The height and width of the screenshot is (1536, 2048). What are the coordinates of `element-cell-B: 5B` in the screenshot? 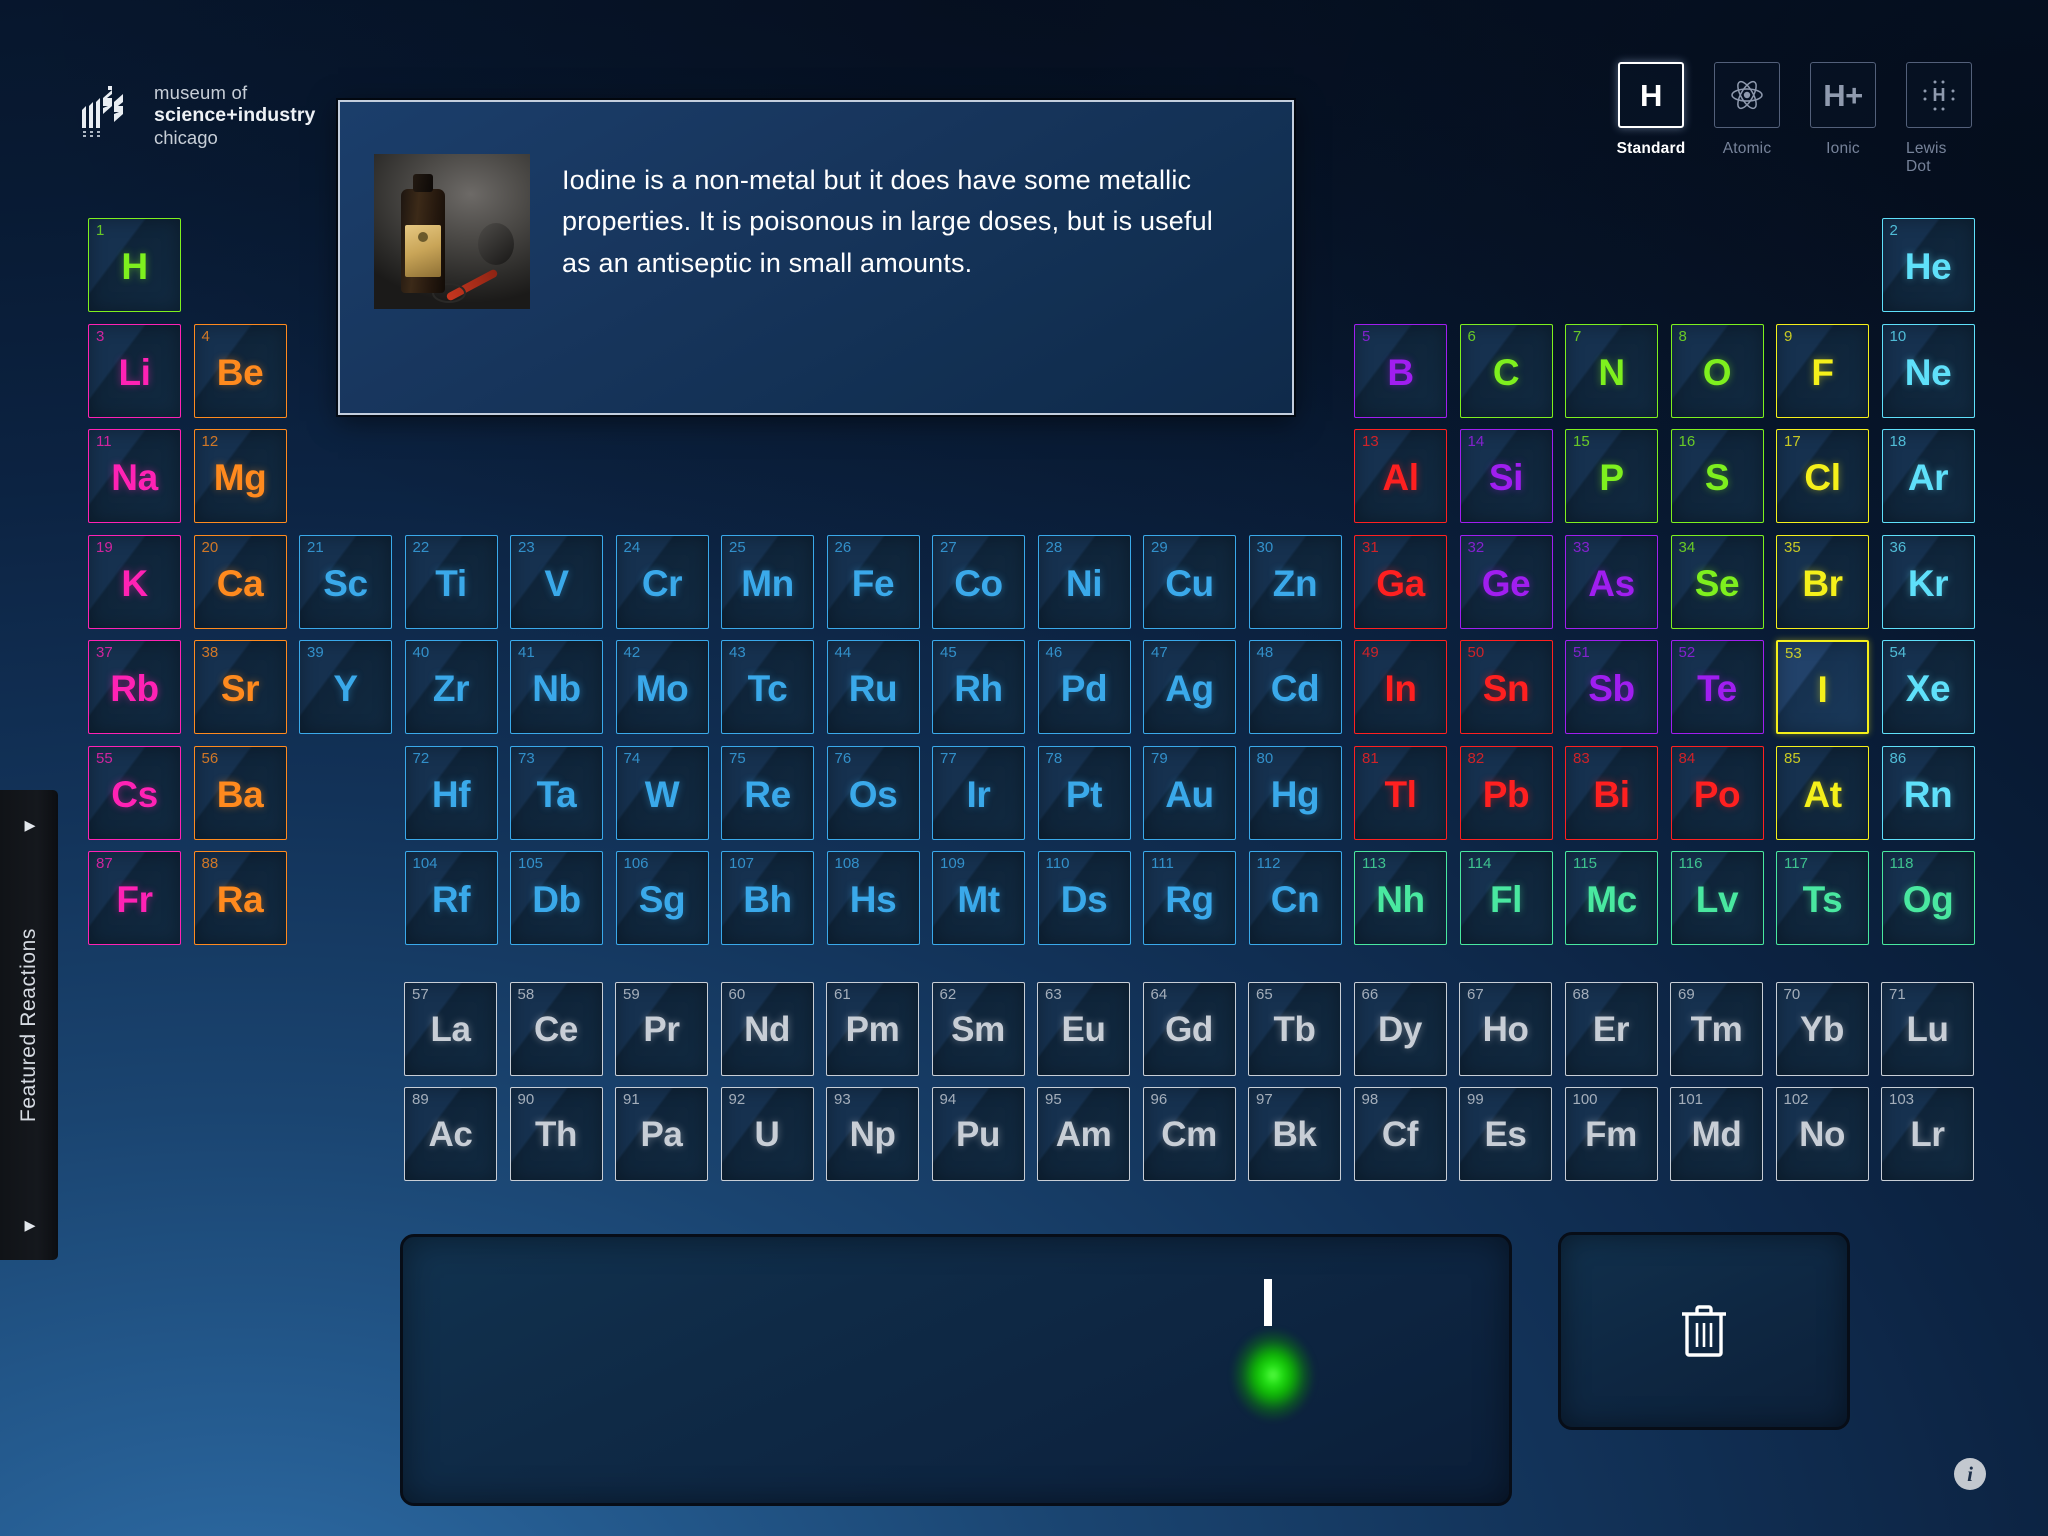 It's located at (1400, 370).